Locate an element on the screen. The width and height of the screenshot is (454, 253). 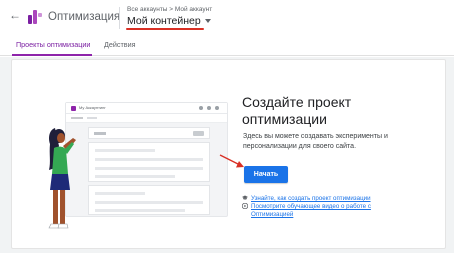
illustration-logo-icon is located at coordinates (73, 108).